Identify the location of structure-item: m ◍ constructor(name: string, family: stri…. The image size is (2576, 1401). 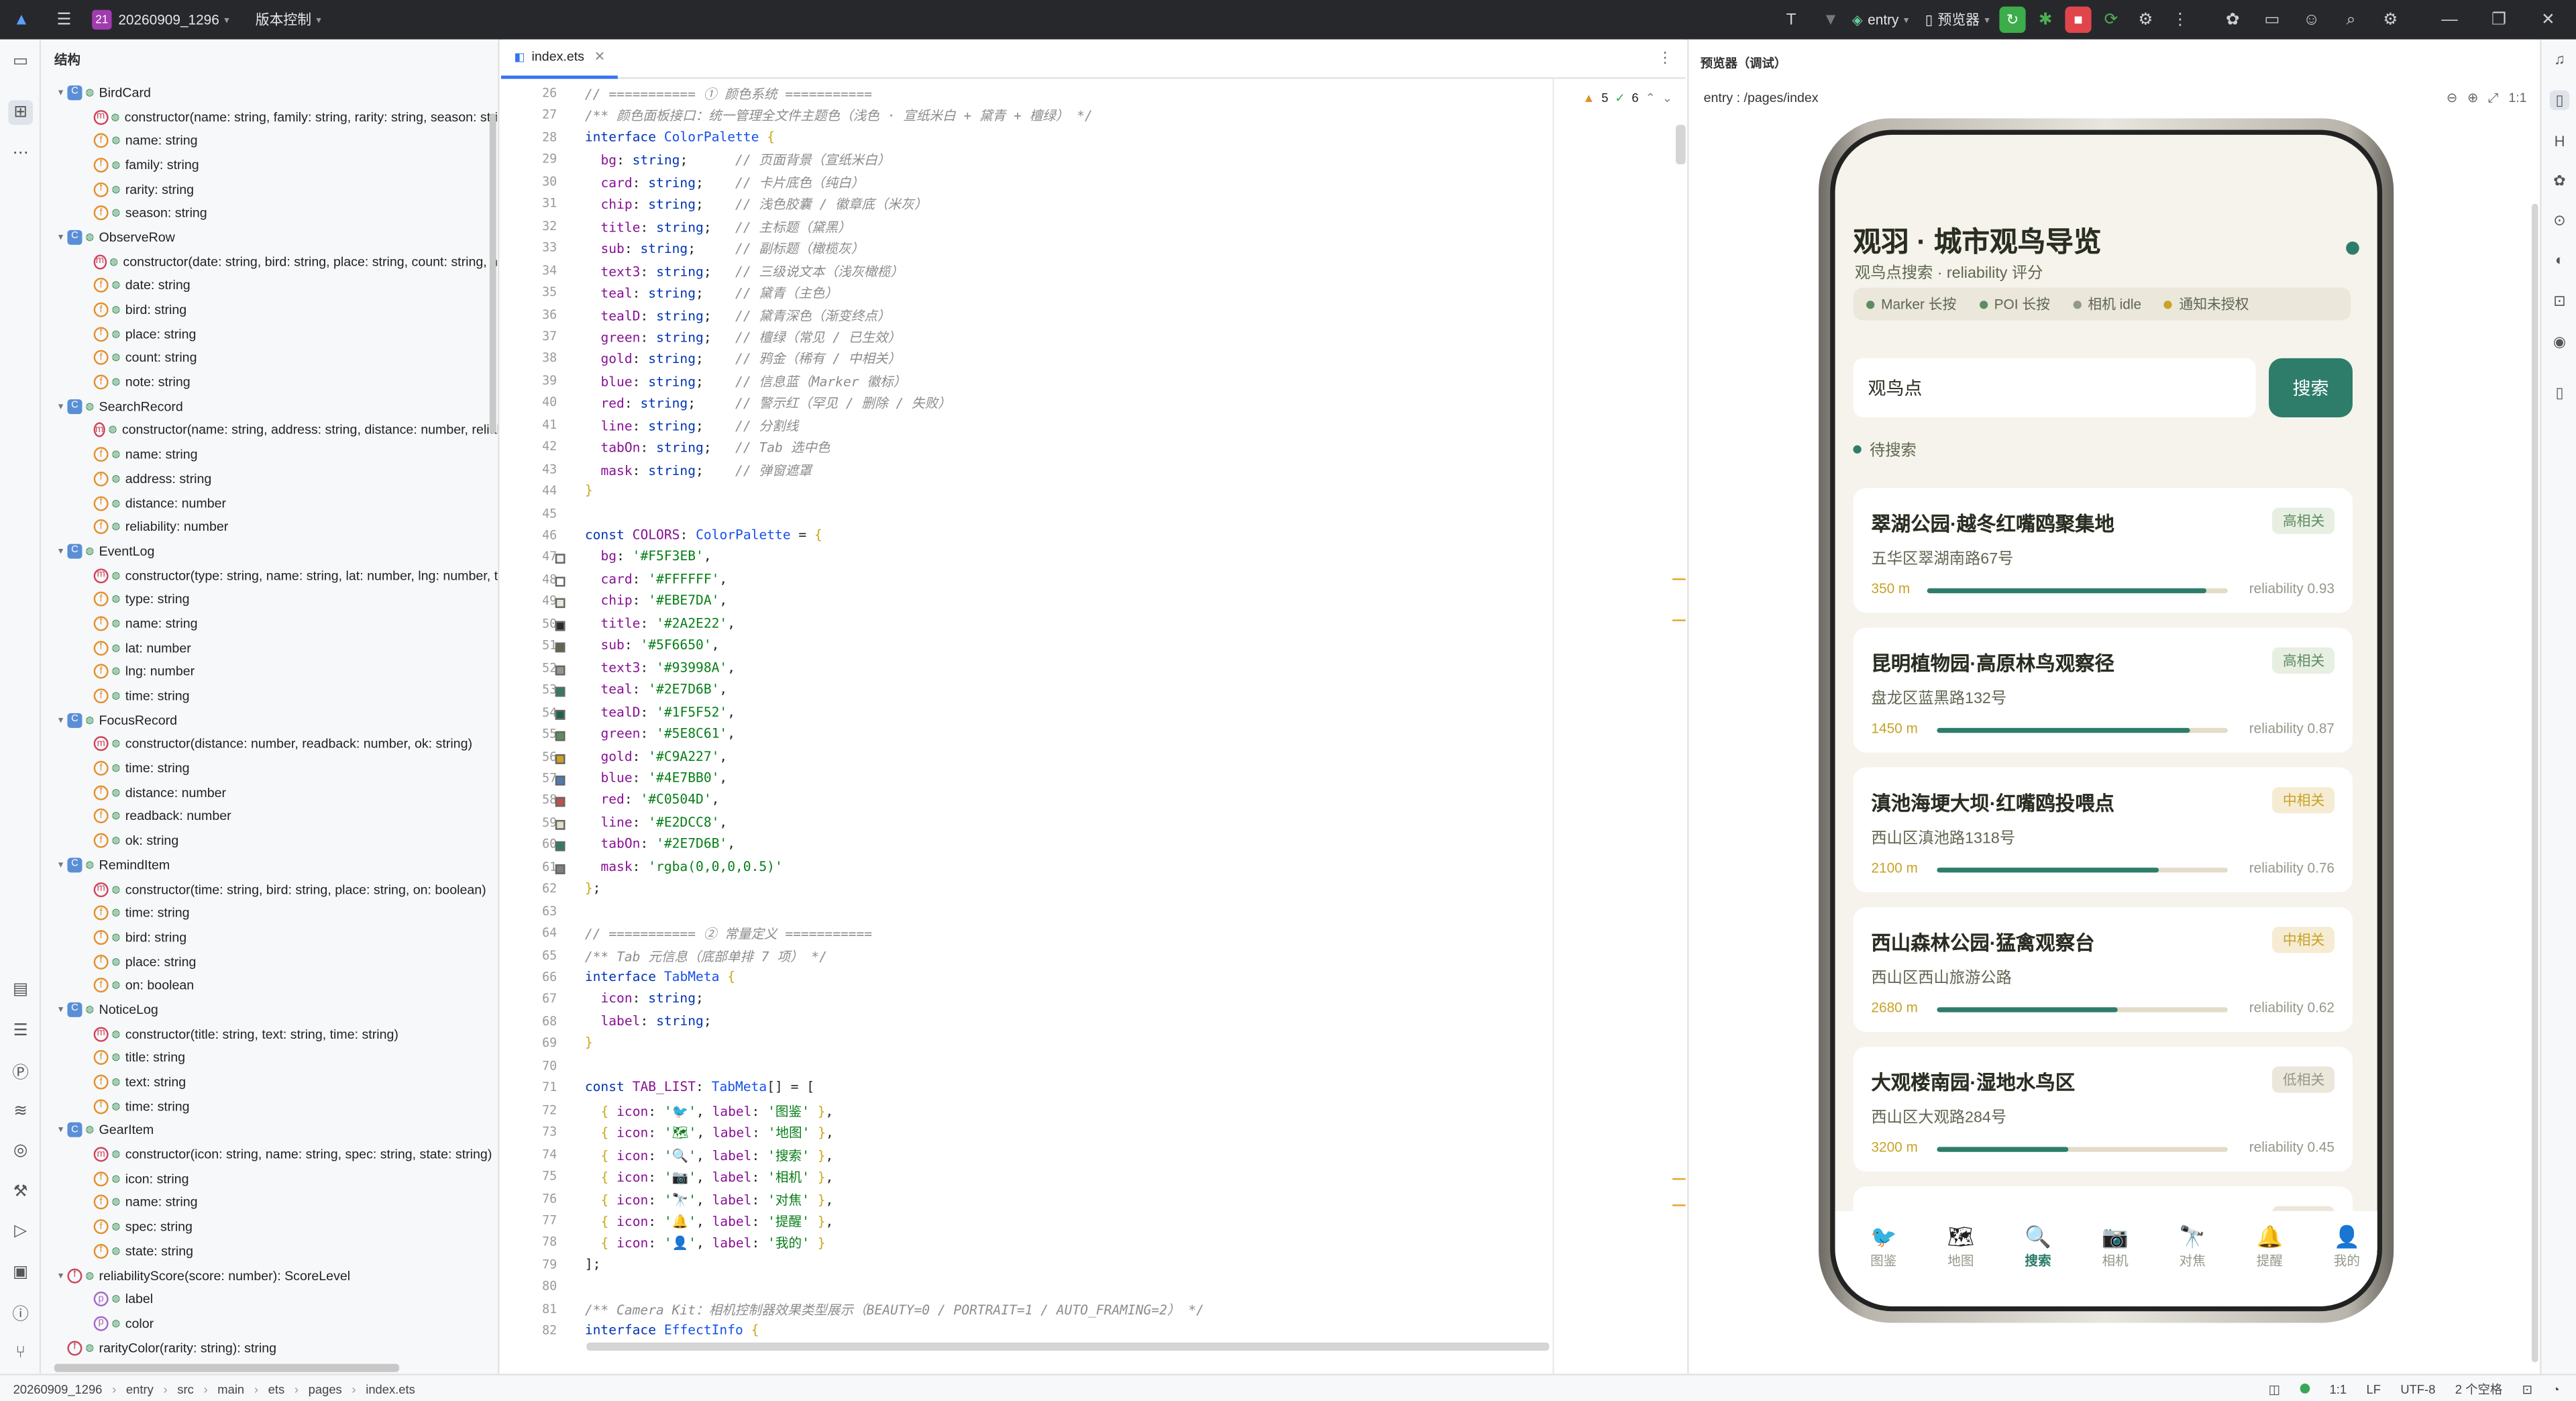
(269, 117).